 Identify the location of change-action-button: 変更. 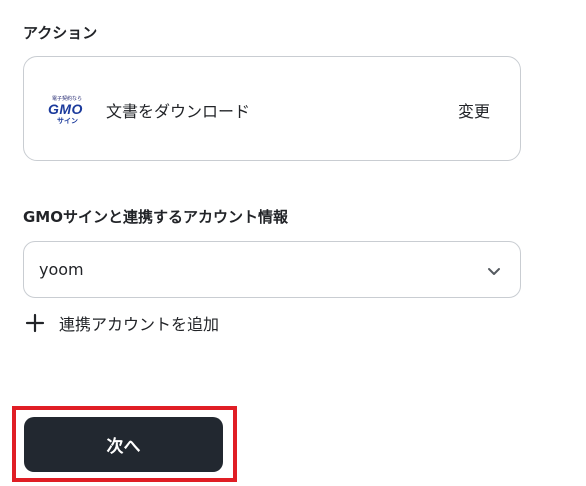
(474, 110).